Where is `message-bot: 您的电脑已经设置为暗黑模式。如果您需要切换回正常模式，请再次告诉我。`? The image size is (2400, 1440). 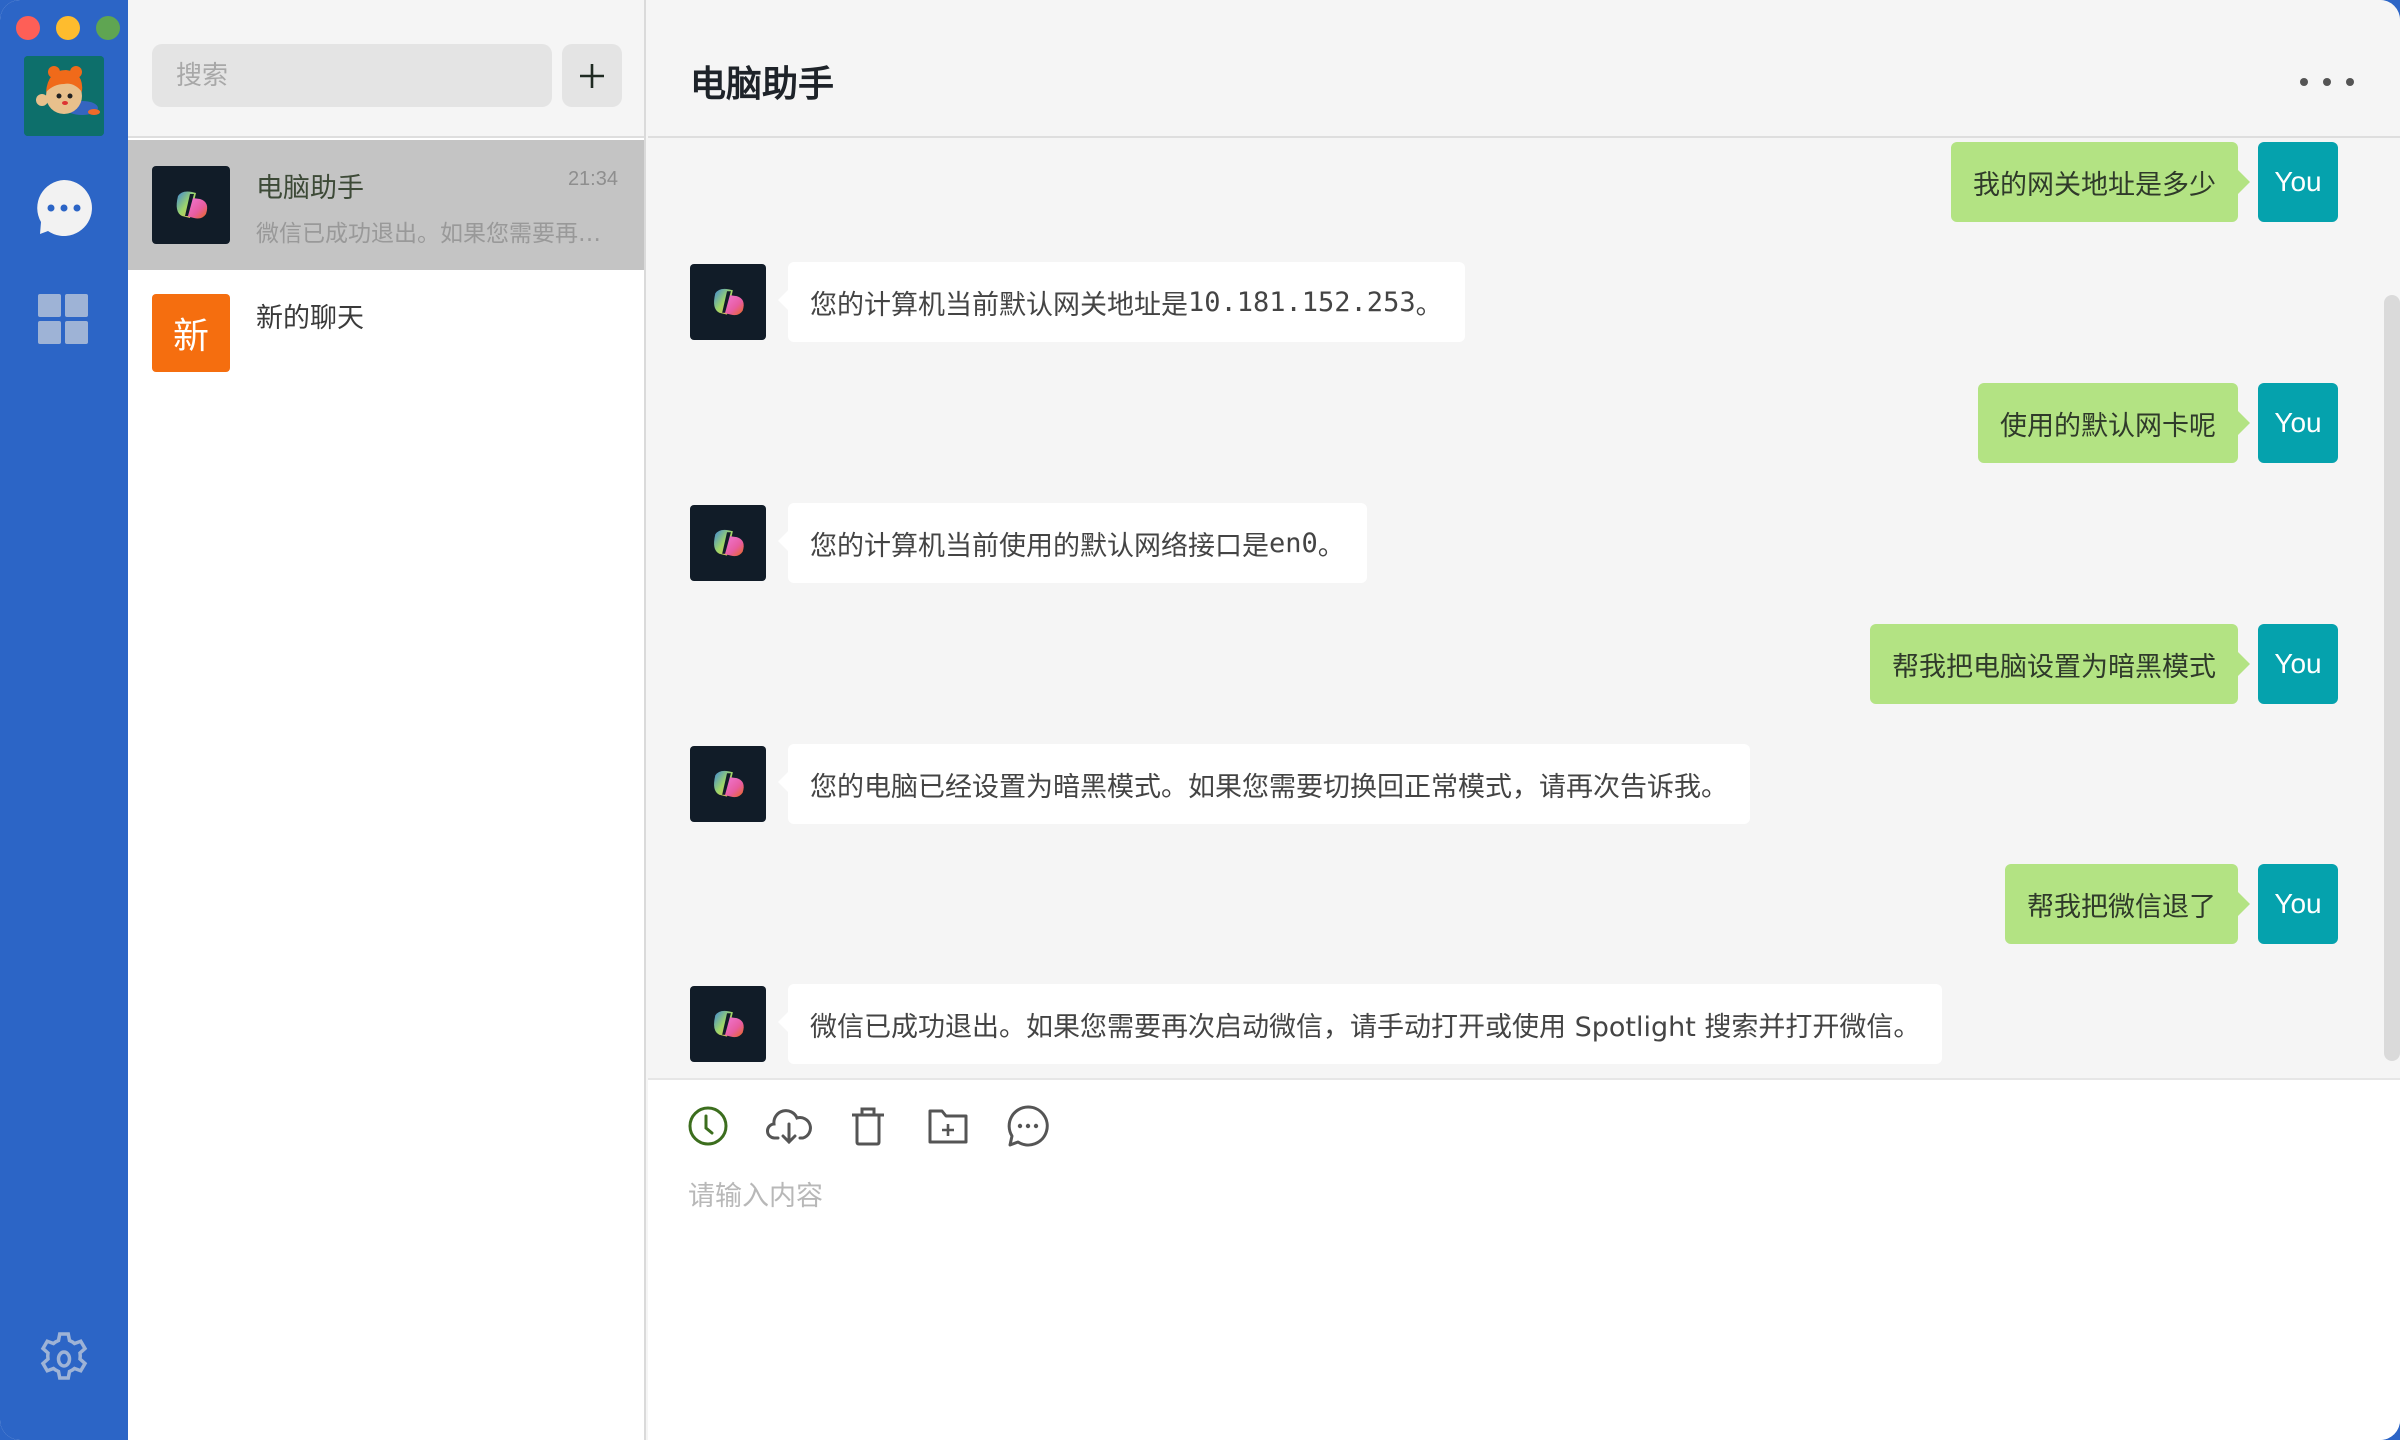 message-bot: 您的电脑已经设置为暗黑模式。如果您需要切换回正常模式，请再次告诉我。 is located at coordinates (1220, 784).